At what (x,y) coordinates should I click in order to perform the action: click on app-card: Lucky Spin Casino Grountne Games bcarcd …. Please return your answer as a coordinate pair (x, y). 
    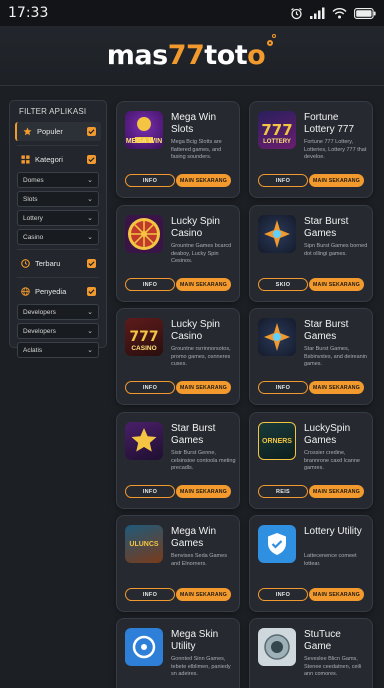
    Looking at the image, I should click on (178, 253).